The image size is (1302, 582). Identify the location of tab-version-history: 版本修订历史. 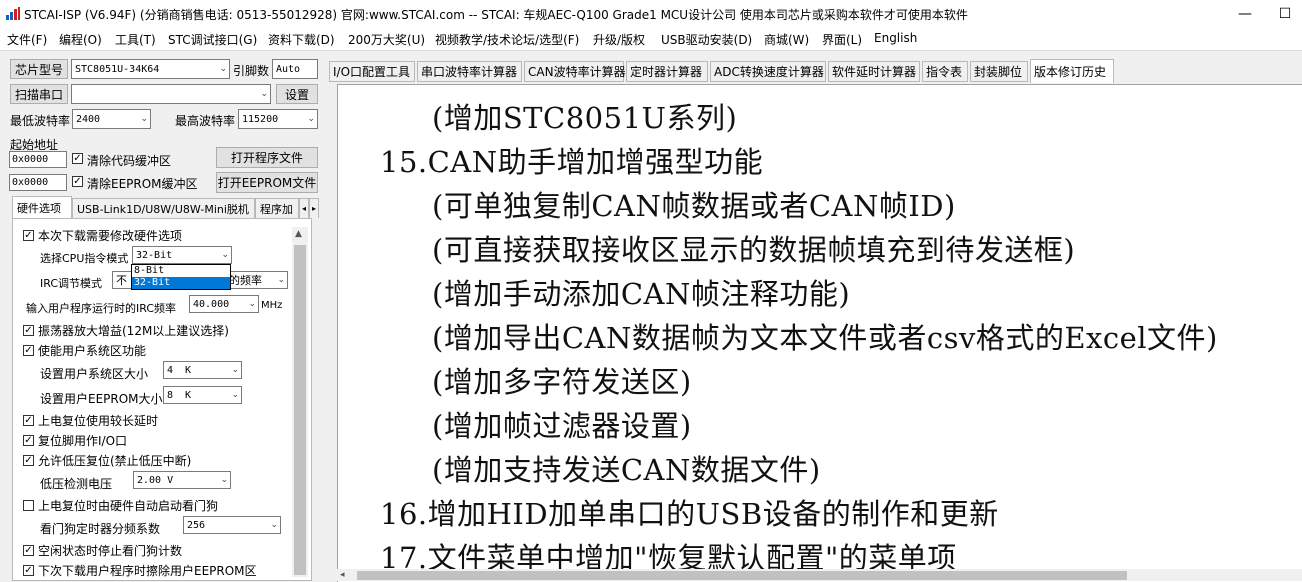
(1072, 71).